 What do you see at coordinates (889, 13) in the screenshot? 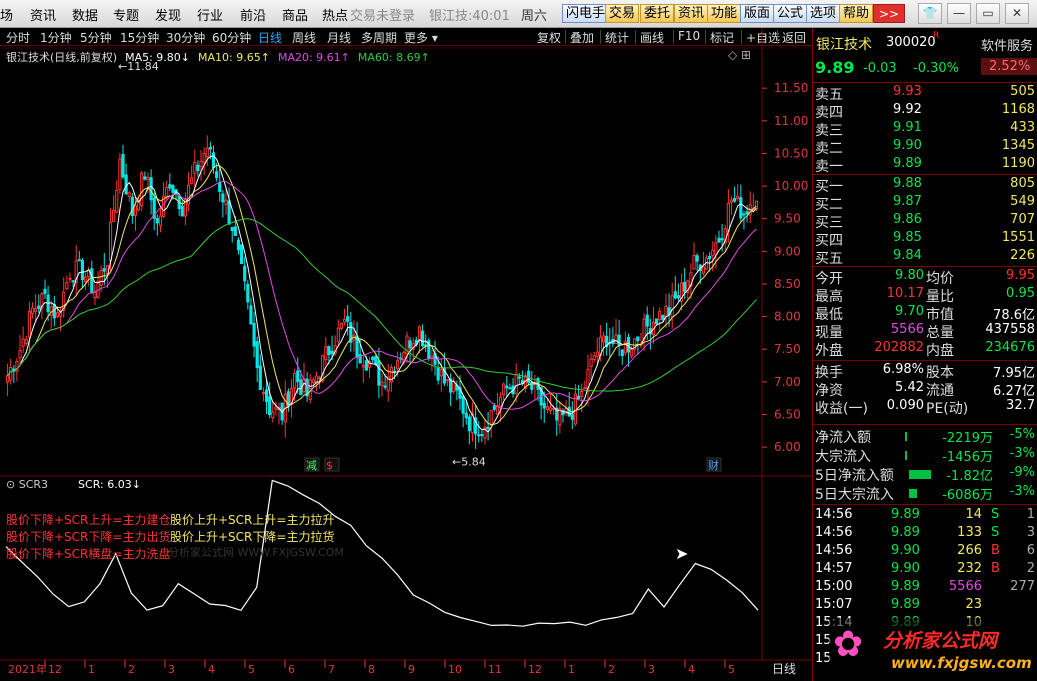
I see `more-toolbar-button: >>` at bounding box center [889, 13].